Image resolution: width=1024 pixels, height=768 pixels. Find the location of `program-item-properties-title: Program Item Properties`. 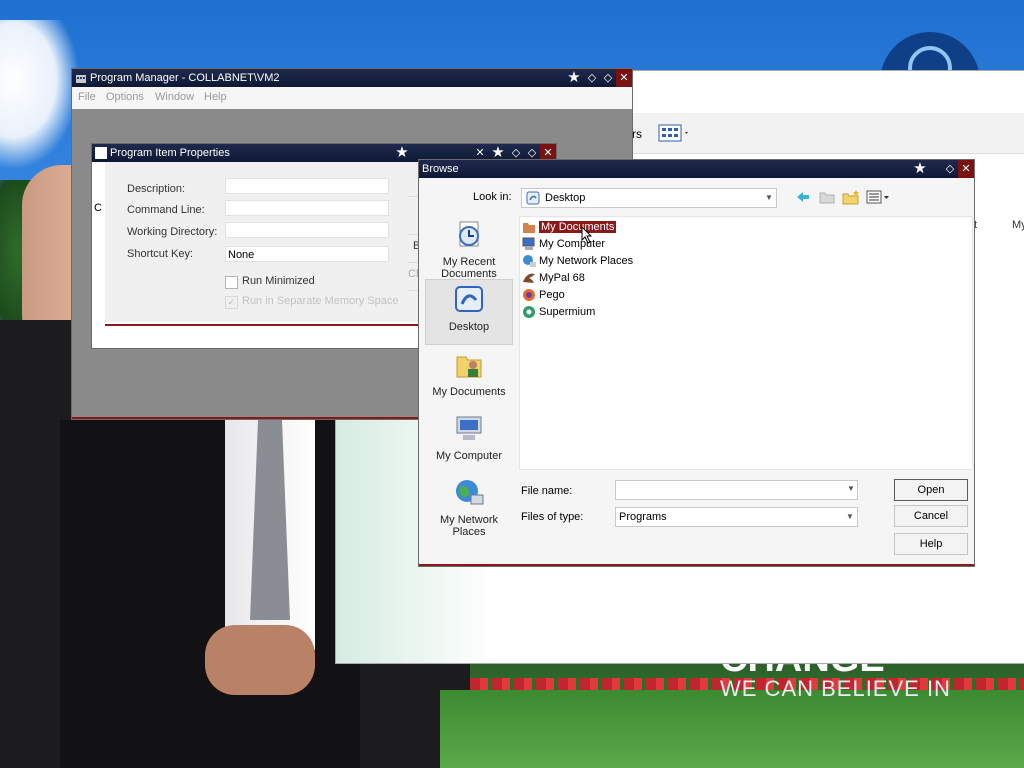

program-item-properties-title: Program Item Properties is located at coordinates (170, 153).